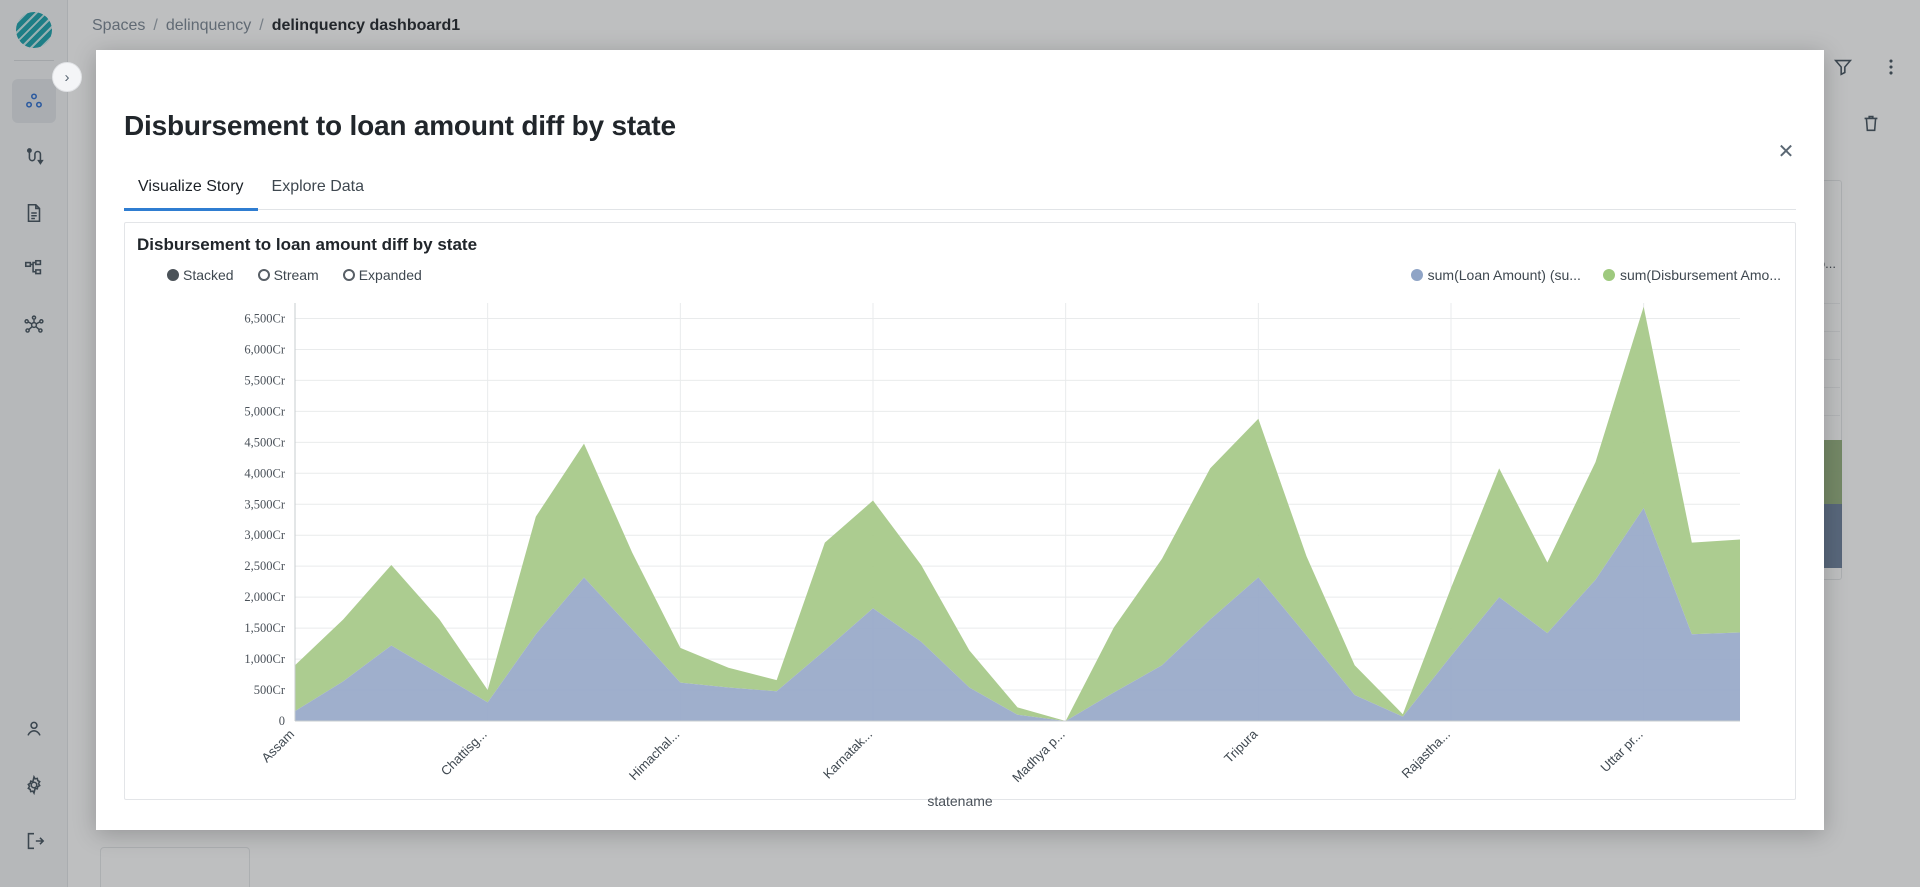 The height and width of the screenshot is (887, 1920). I want to click on y-axis-tick-label: 3,000Cr, so click(264, 535).